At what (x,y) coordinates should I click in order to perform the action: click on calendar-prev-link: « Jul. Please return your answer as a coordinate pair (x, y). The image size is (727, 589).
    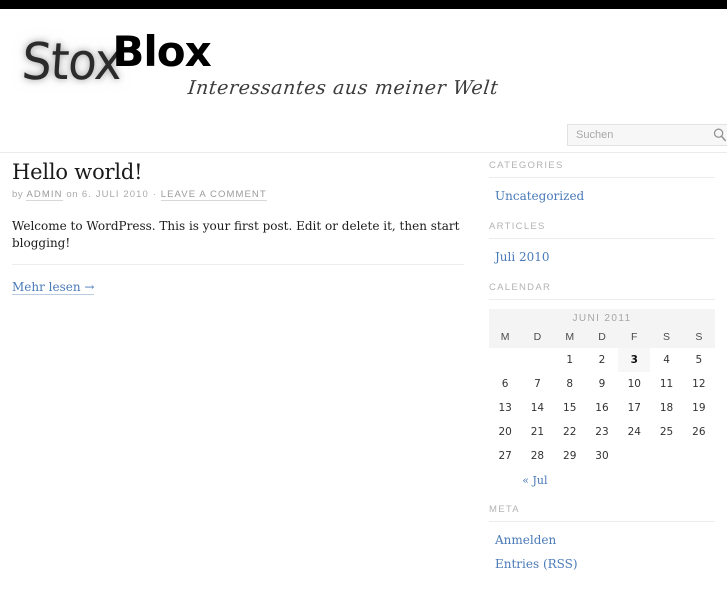
    Looking at the image, I should click on (534, 480).